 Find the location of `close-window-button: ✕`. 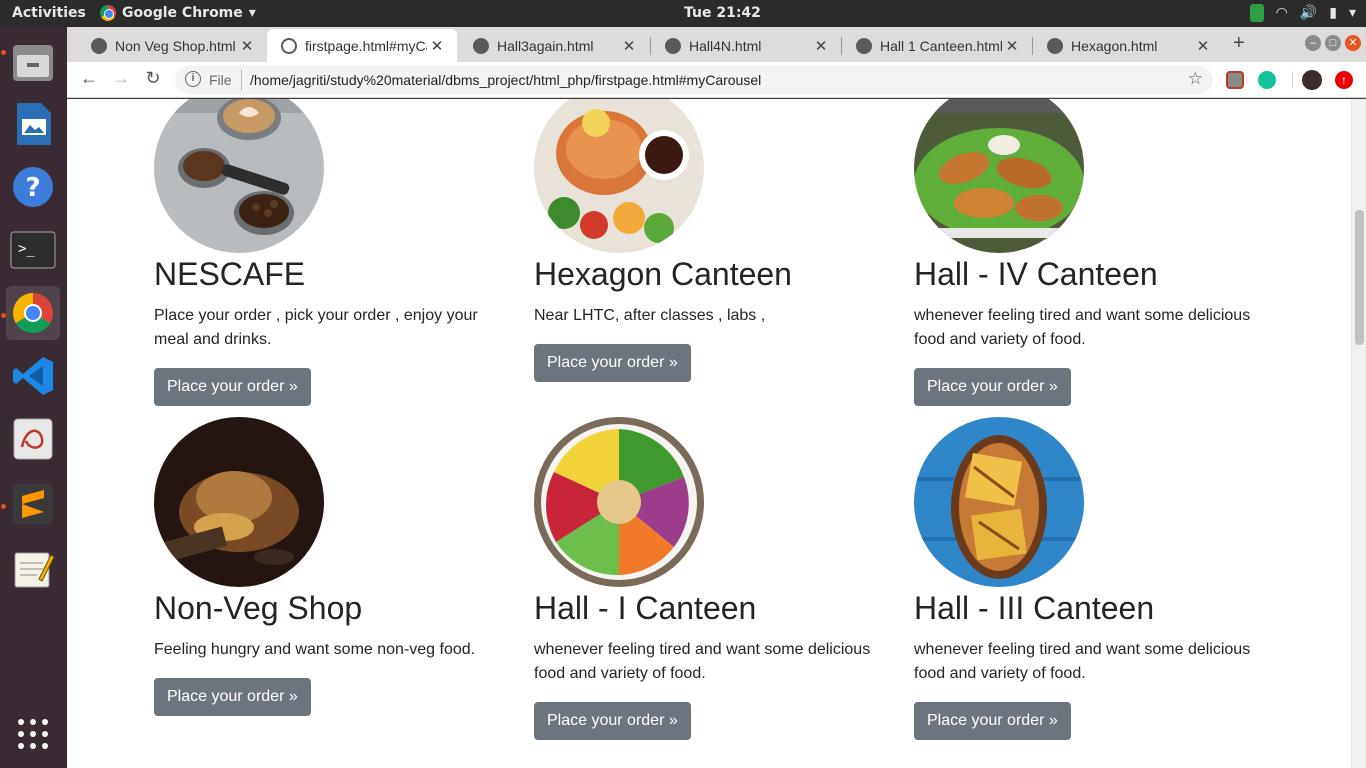

close-window-button: ✕ is located at coordinates (1353, 43).